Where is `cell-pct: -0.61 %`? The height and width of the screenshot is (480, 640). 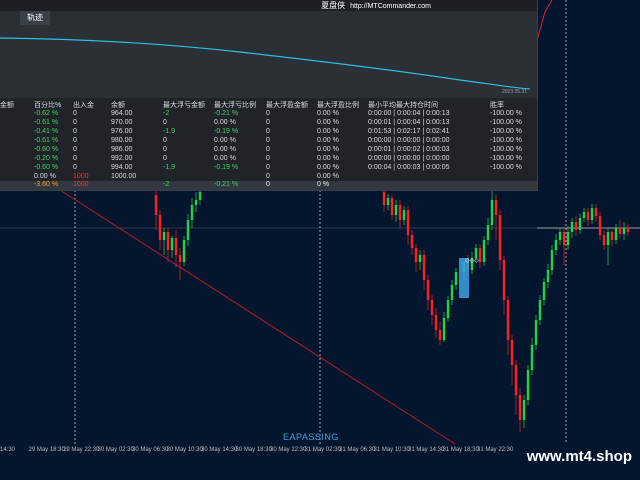
cell-pct: -0.61 % is located at coordinates (46, 140).